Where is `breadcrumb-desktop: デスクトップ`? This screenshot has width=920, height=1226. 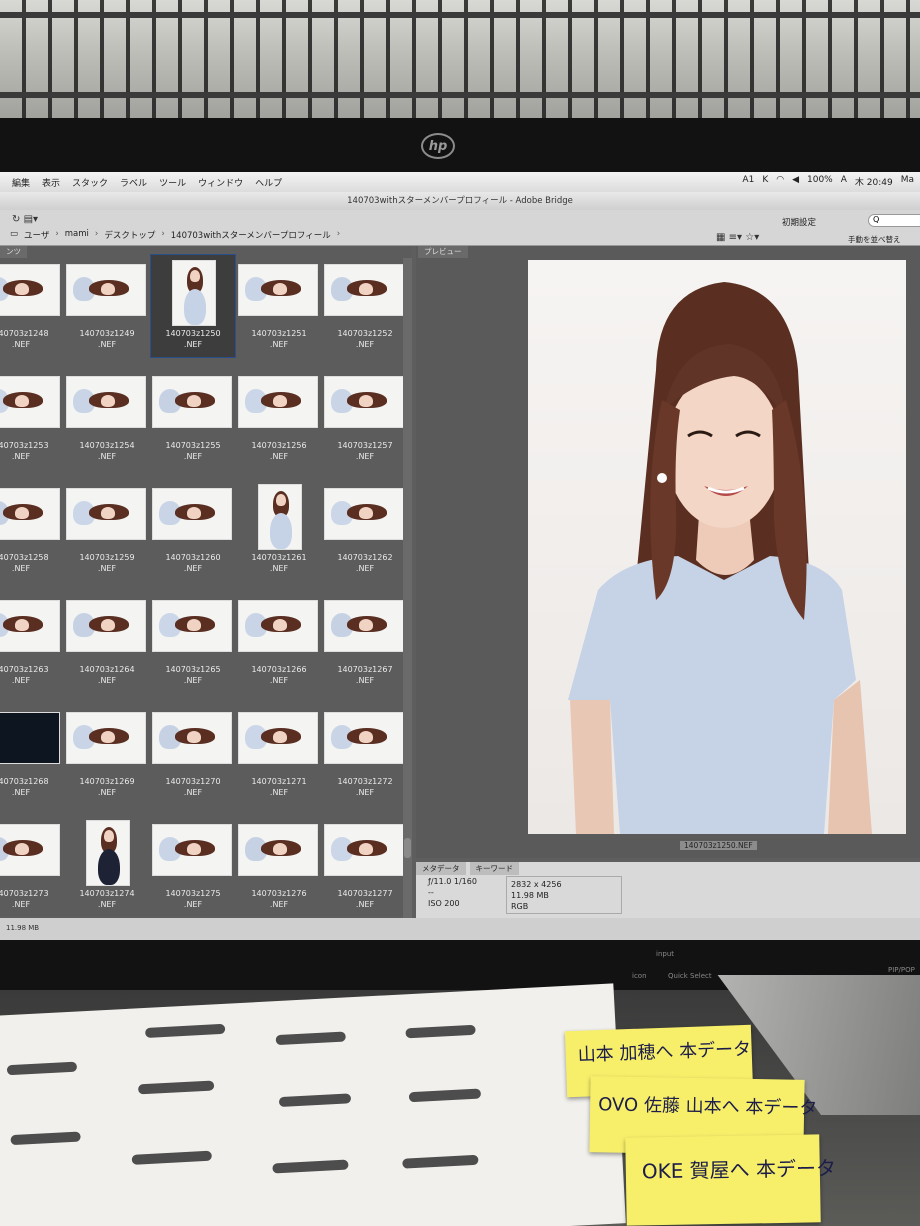
breadcrumb-desktop: デスクトップ is located at coordinates (129, 235).